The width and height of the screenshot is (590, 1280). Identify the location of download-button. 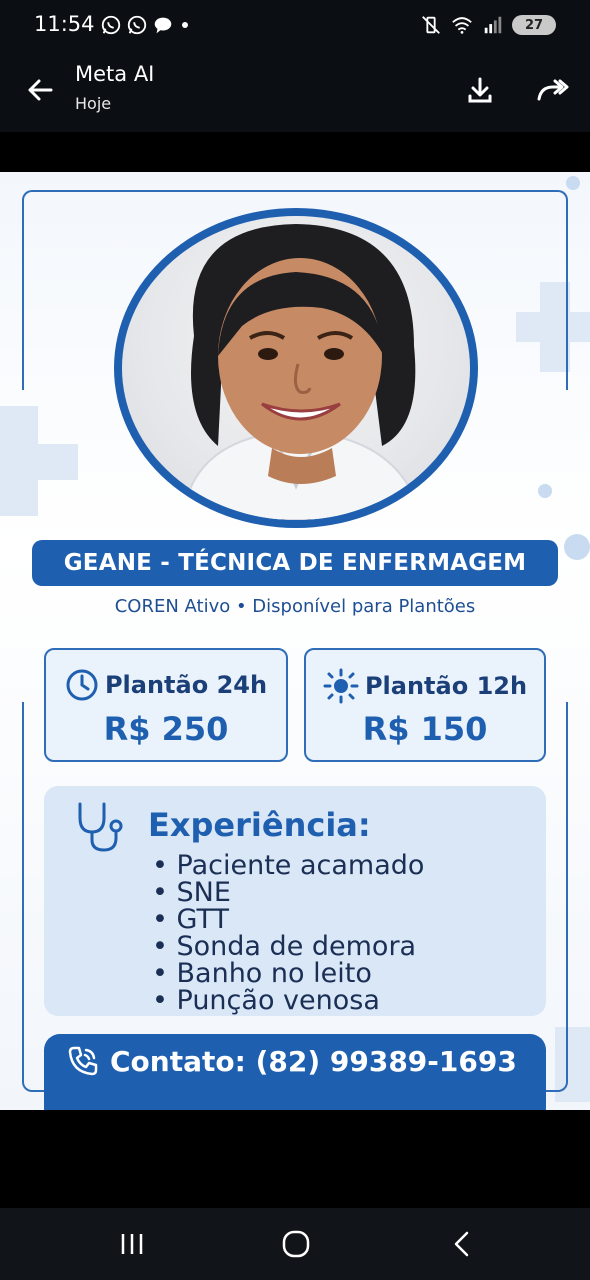
(480, 90).